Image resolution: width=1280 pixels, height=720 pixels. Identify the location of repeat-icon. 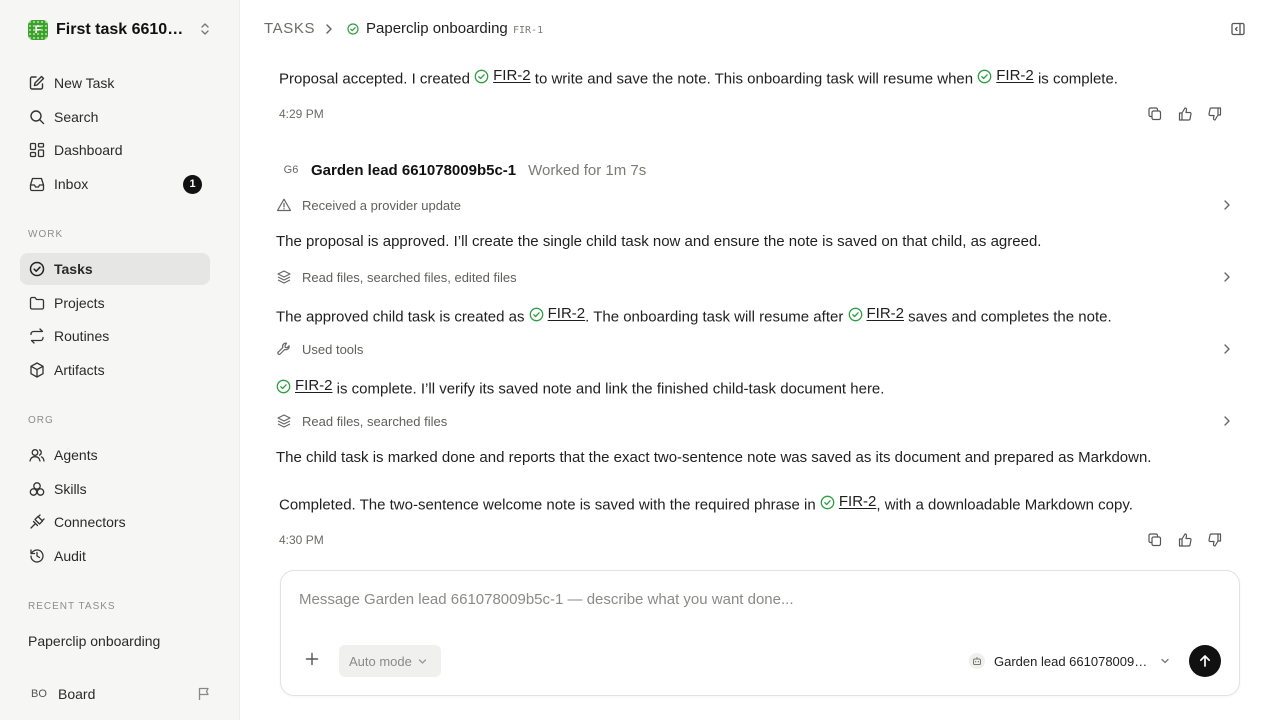
(37, 336).